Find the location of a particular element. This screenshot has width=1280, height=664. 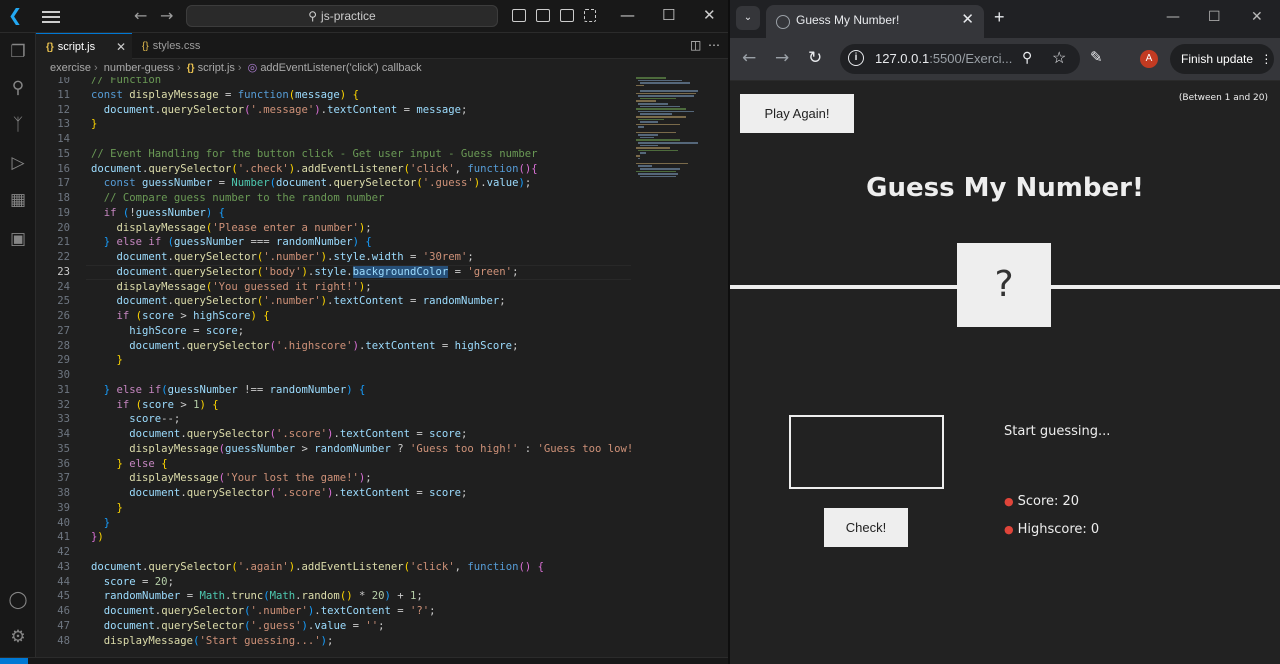

split-editor-icon: ◫ is located at coordinates (695, 45).